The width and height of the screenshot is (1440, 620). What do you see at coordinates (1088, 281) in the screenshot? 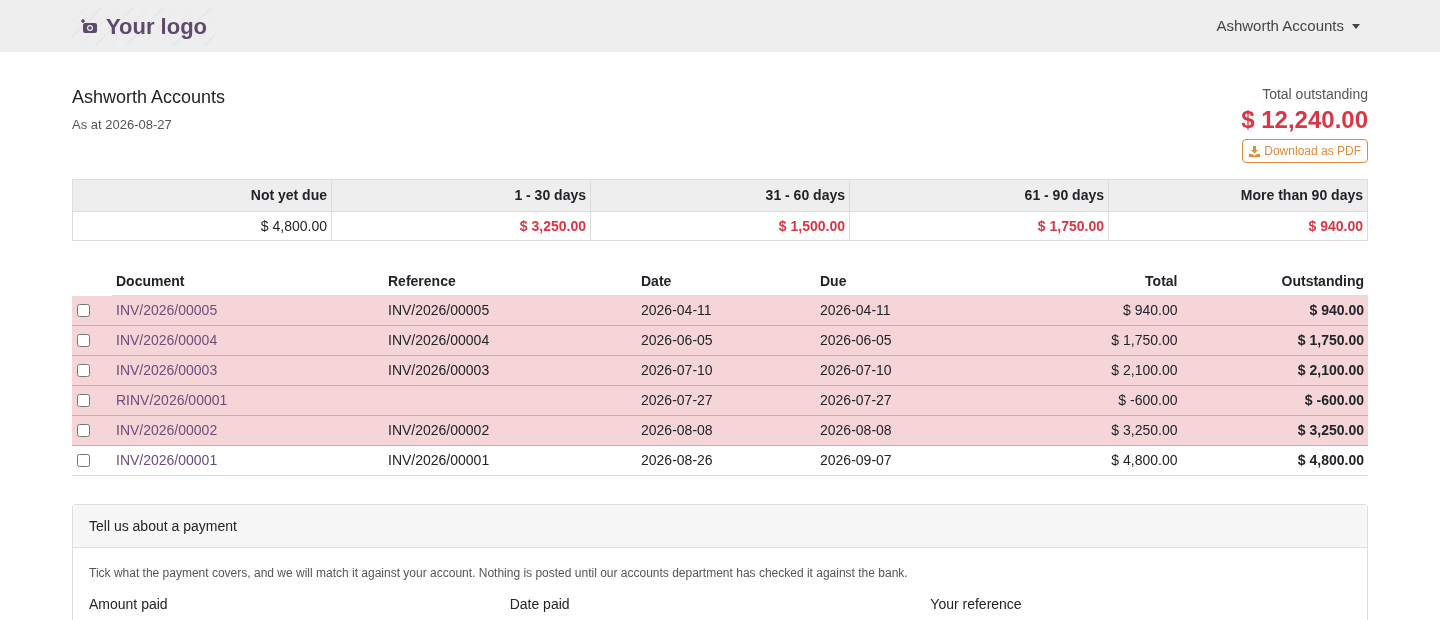
I see `column-header: Total` at bounding box center [1088, 281].